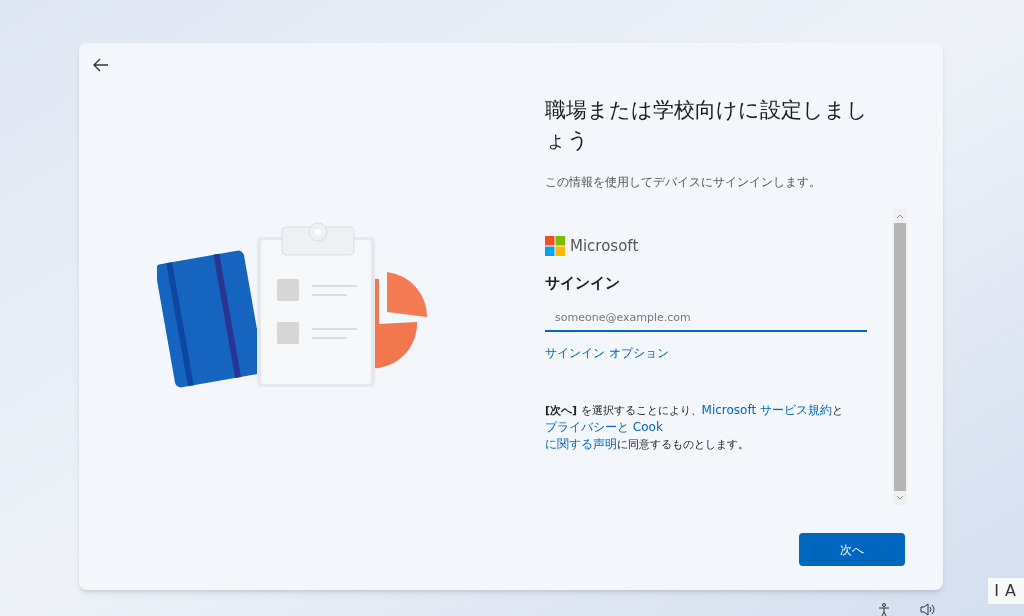  I want to click on scroll-up-icon, so click(900, 216).